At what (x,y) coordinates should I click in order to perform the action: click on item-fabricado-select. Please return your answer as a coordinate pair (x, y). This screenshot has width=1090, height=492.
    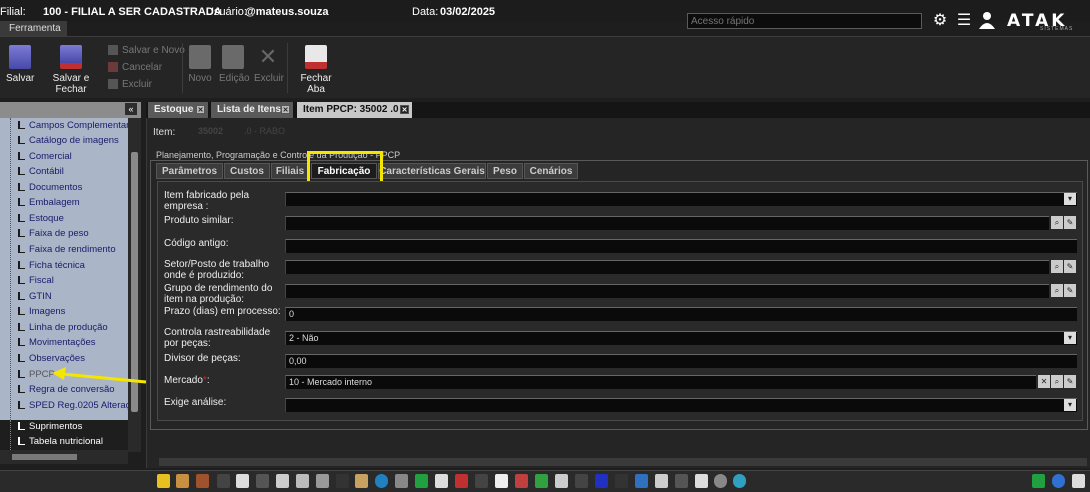
    Looking at the image, I should click on (681, 199).